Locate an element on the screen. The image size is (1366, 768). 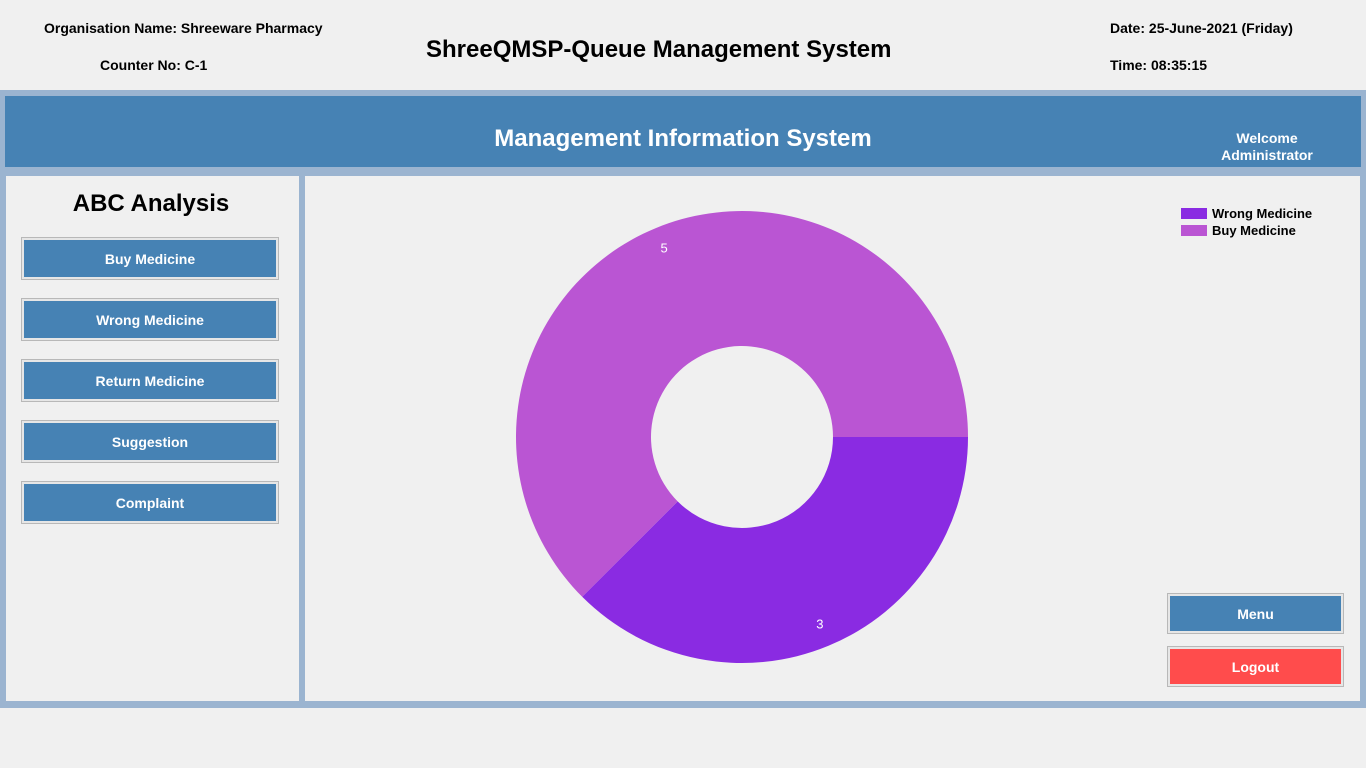
time-display: Time: 08:35:15 is located at coordinates (1158, 65).